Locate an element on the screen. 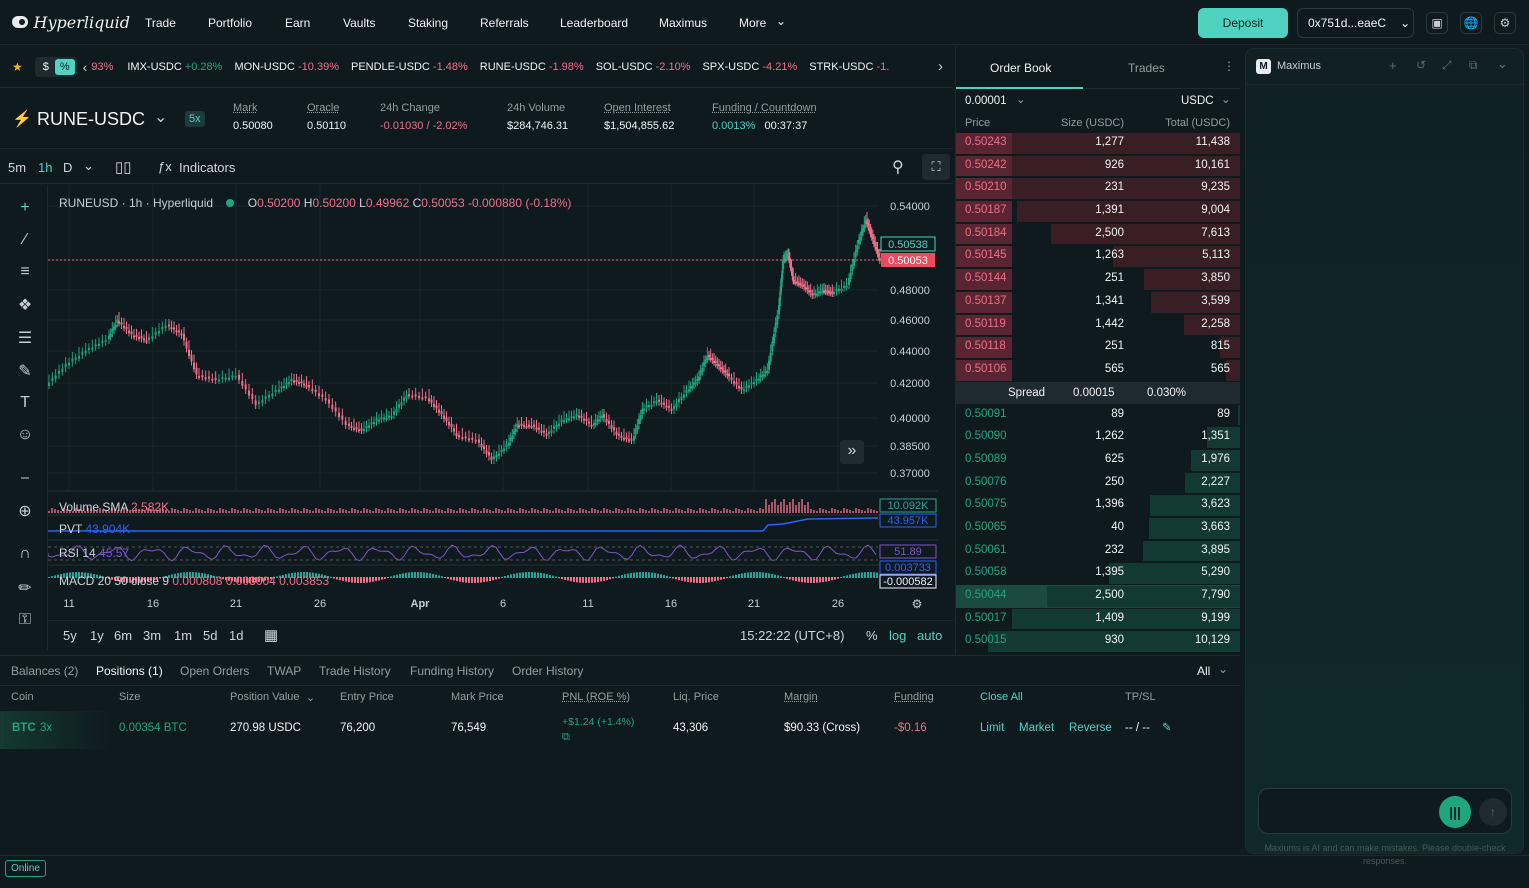 This screenshot has width=1529, height=888. ask-row: 0.50137 1,341 3,599 is located at coordinates (1098, 302).